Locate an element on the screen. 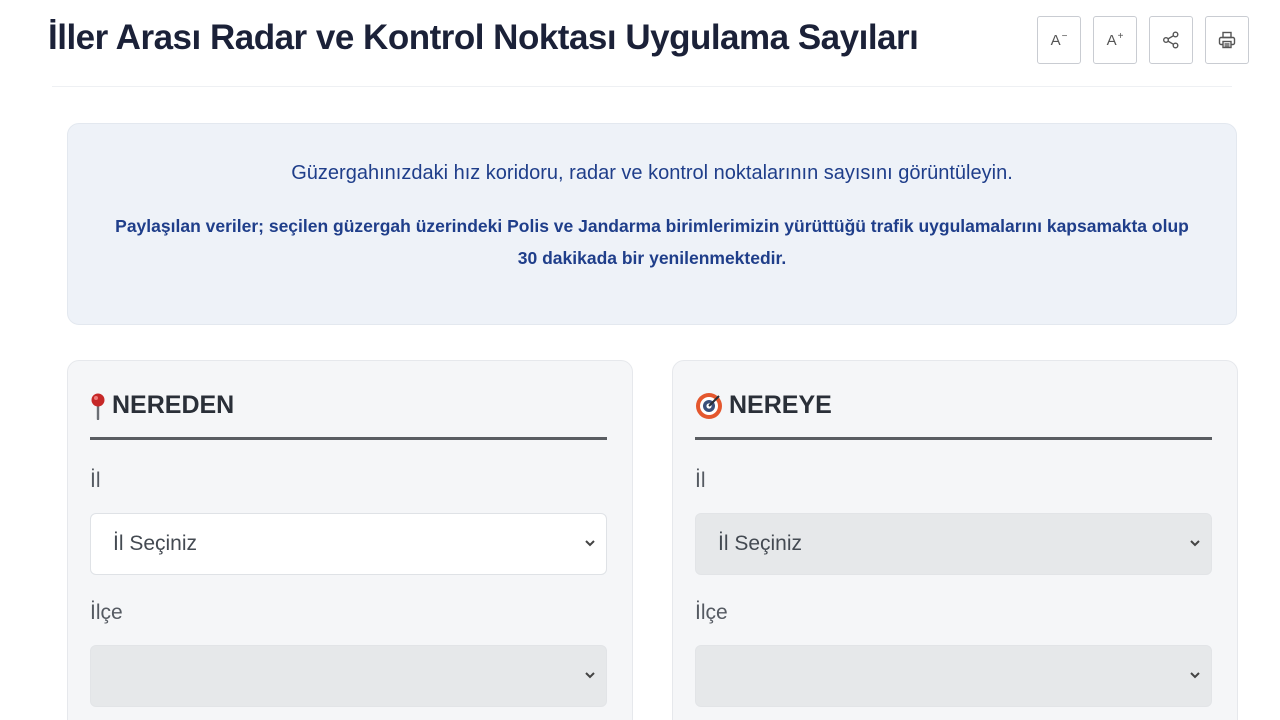 The width and height of the screenshot is (1280, 720). share-button is located at coordinates (1171, 40).